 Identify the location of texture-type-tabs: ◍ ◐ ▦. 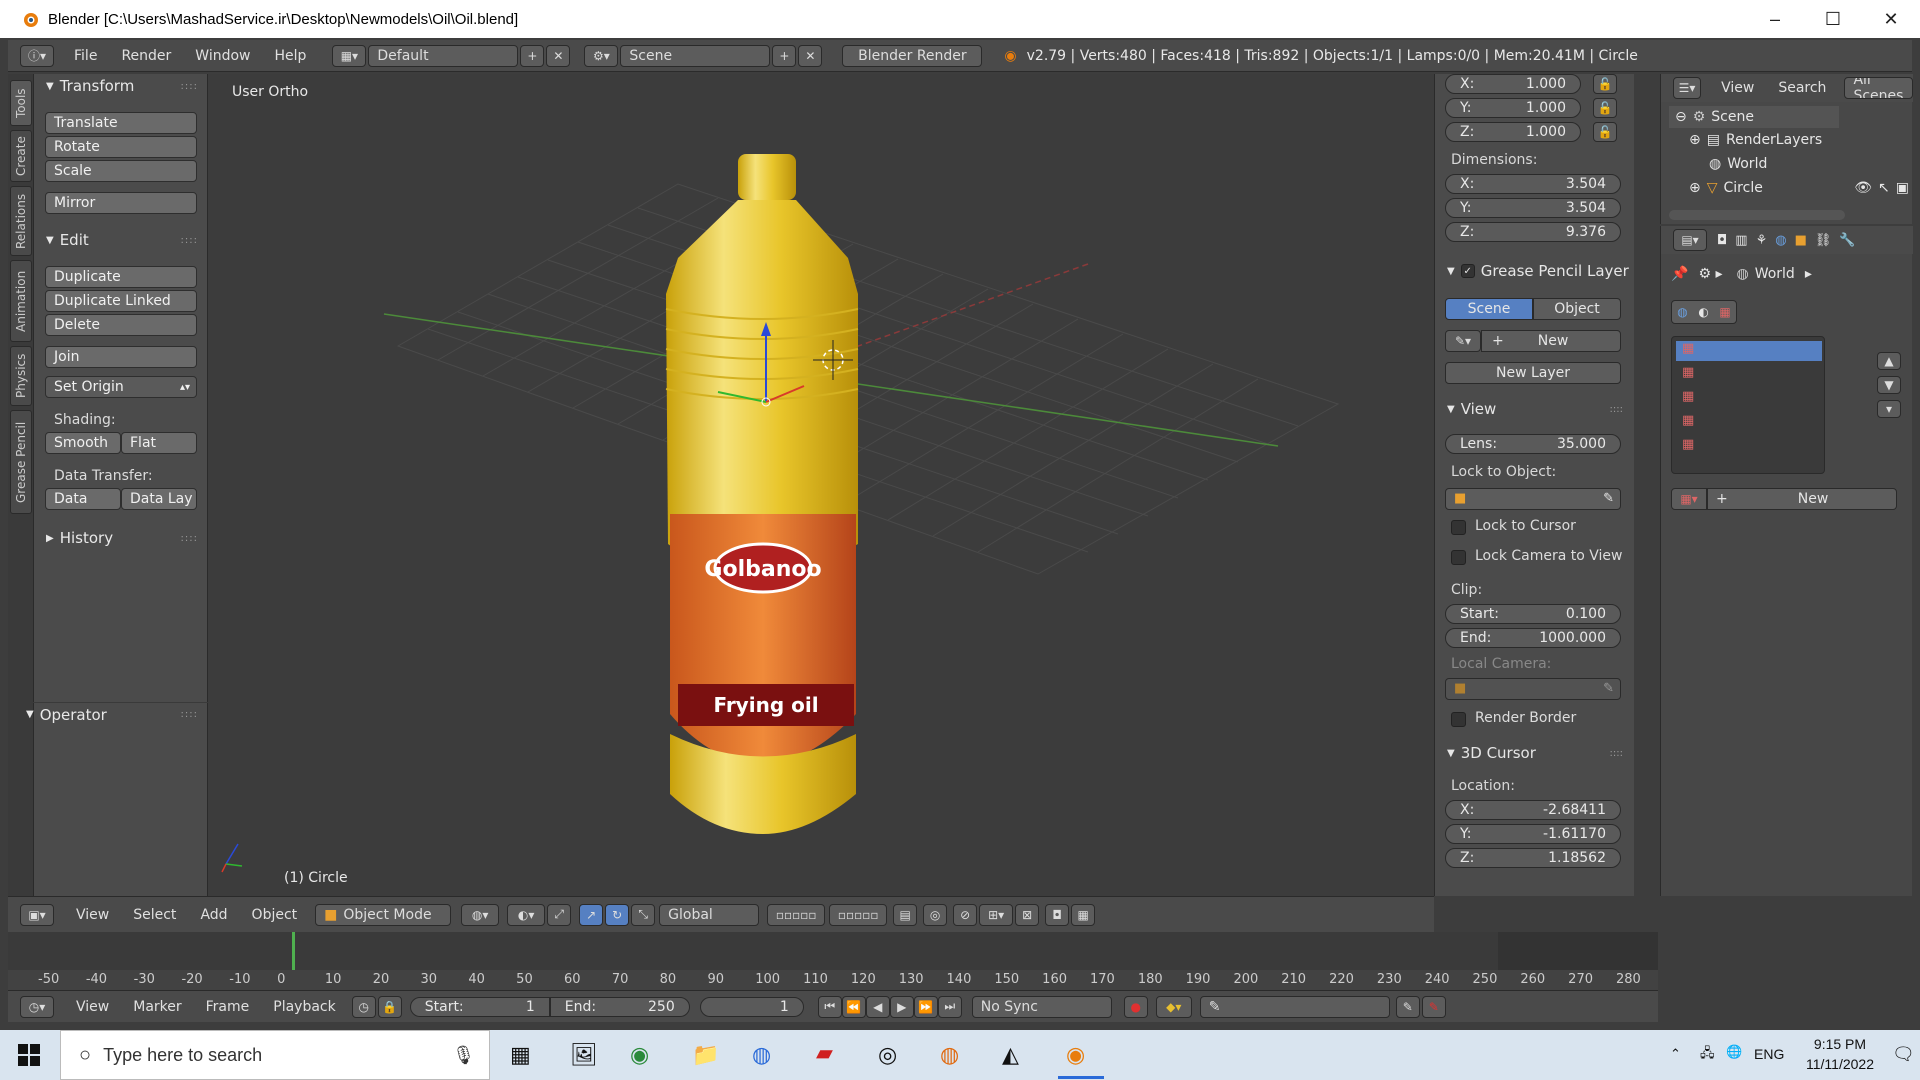
(1704, 312).